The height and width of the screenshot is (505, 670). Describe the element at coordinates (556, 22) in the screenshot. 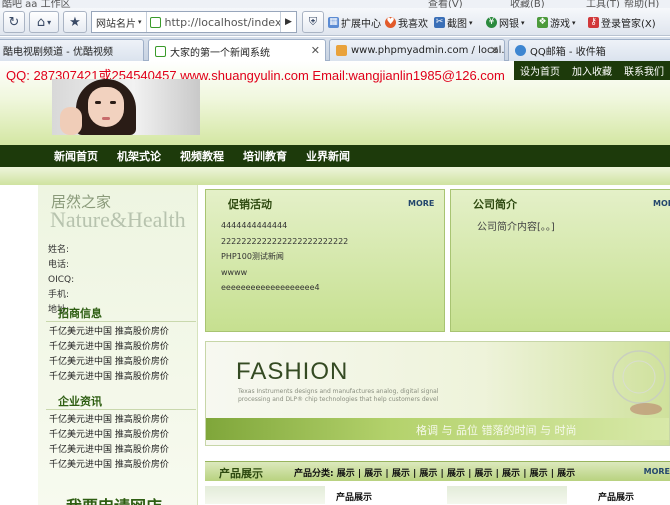

I see `games-button: ❖ 游戏 ▾` at that location.